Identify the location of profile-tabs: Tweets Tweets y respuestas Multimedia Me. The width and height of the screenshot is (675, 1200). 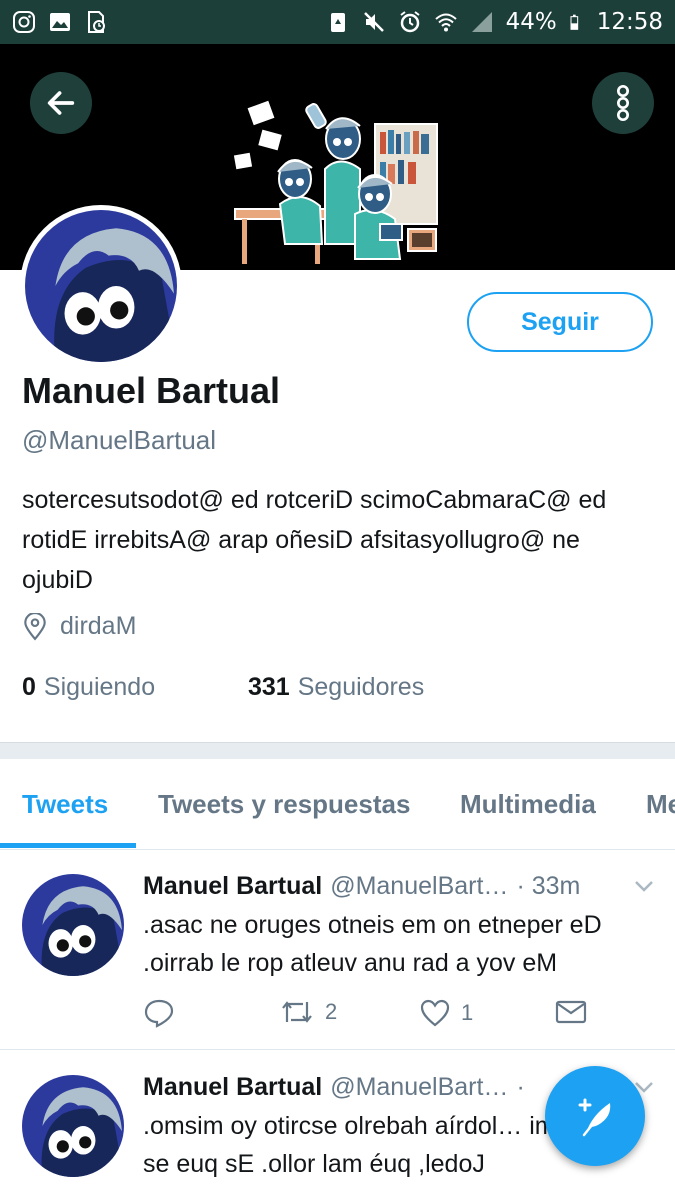
(337, 804).